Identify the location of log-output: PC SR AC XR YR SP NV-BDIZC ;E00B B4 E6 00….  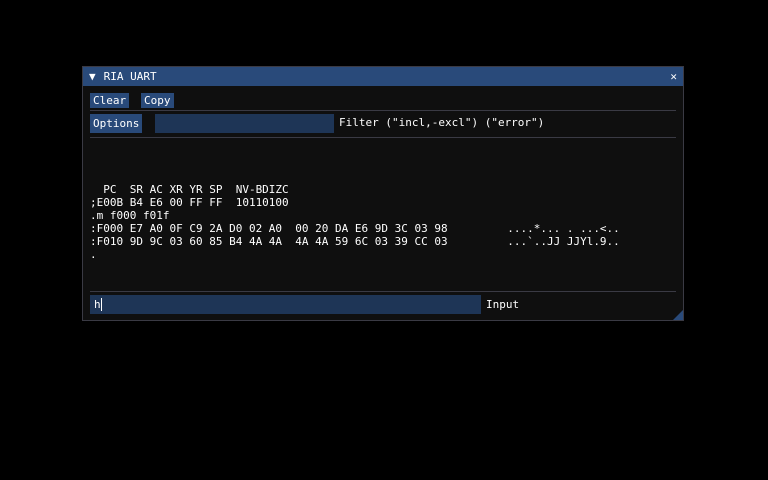
(355, 215).